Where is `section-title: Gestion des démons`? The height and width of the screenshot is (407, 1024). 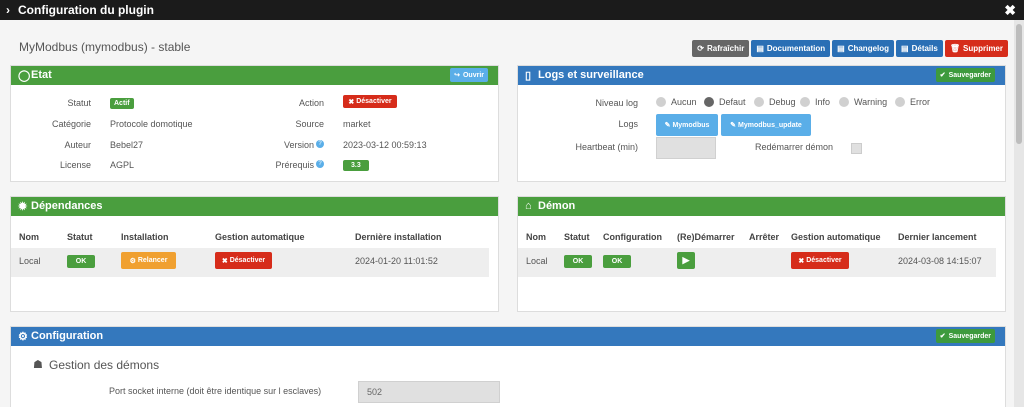 section-title: Gestion des démons is located at coordinates (104, 365).